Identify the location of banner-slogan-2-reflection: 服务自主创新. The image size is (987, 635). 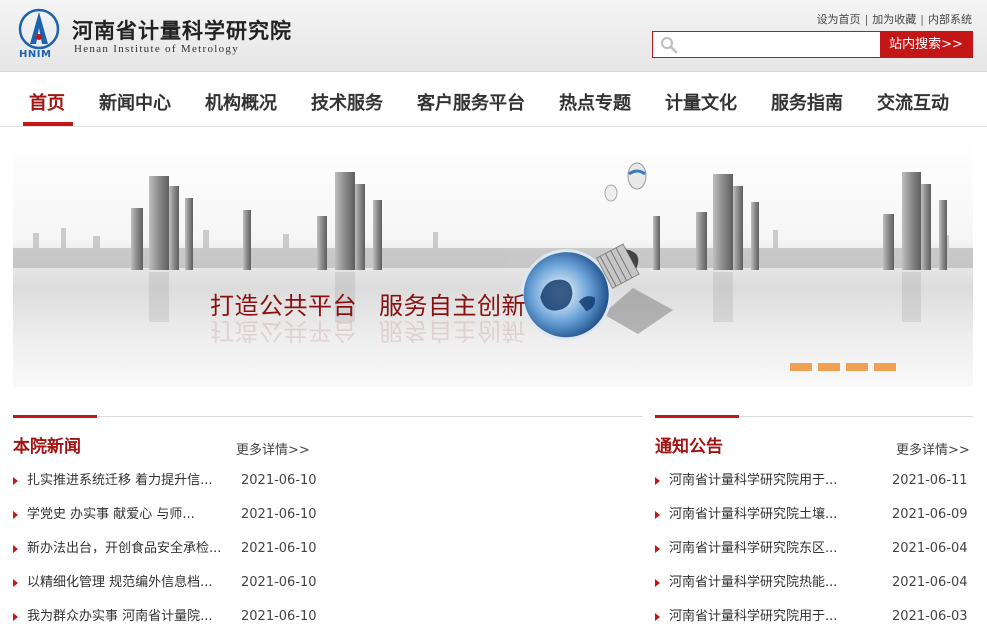
(452, 331).